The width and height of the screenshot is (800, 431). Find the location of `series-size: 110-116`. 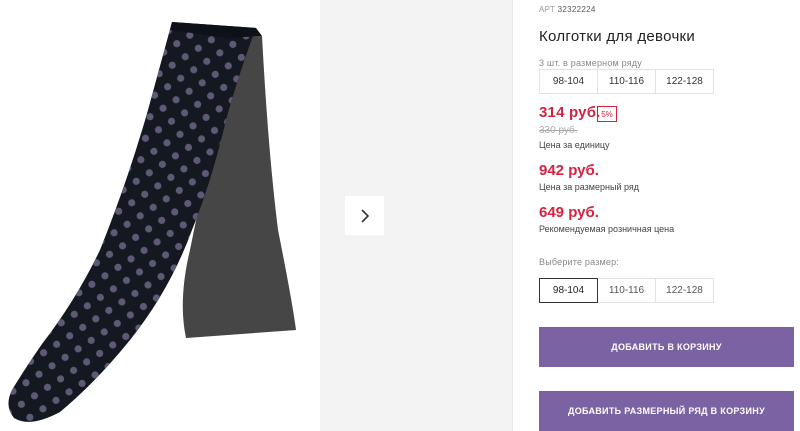

series-size: 110-116 is located at coordinates (626, 81).